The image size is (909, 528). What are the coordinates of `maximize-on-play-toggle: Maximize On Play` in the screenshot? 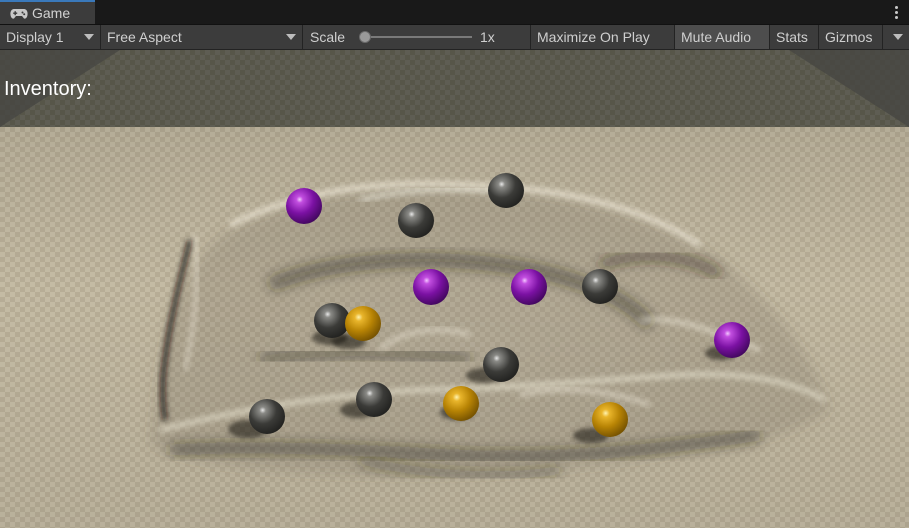 It's located at (603, 37).